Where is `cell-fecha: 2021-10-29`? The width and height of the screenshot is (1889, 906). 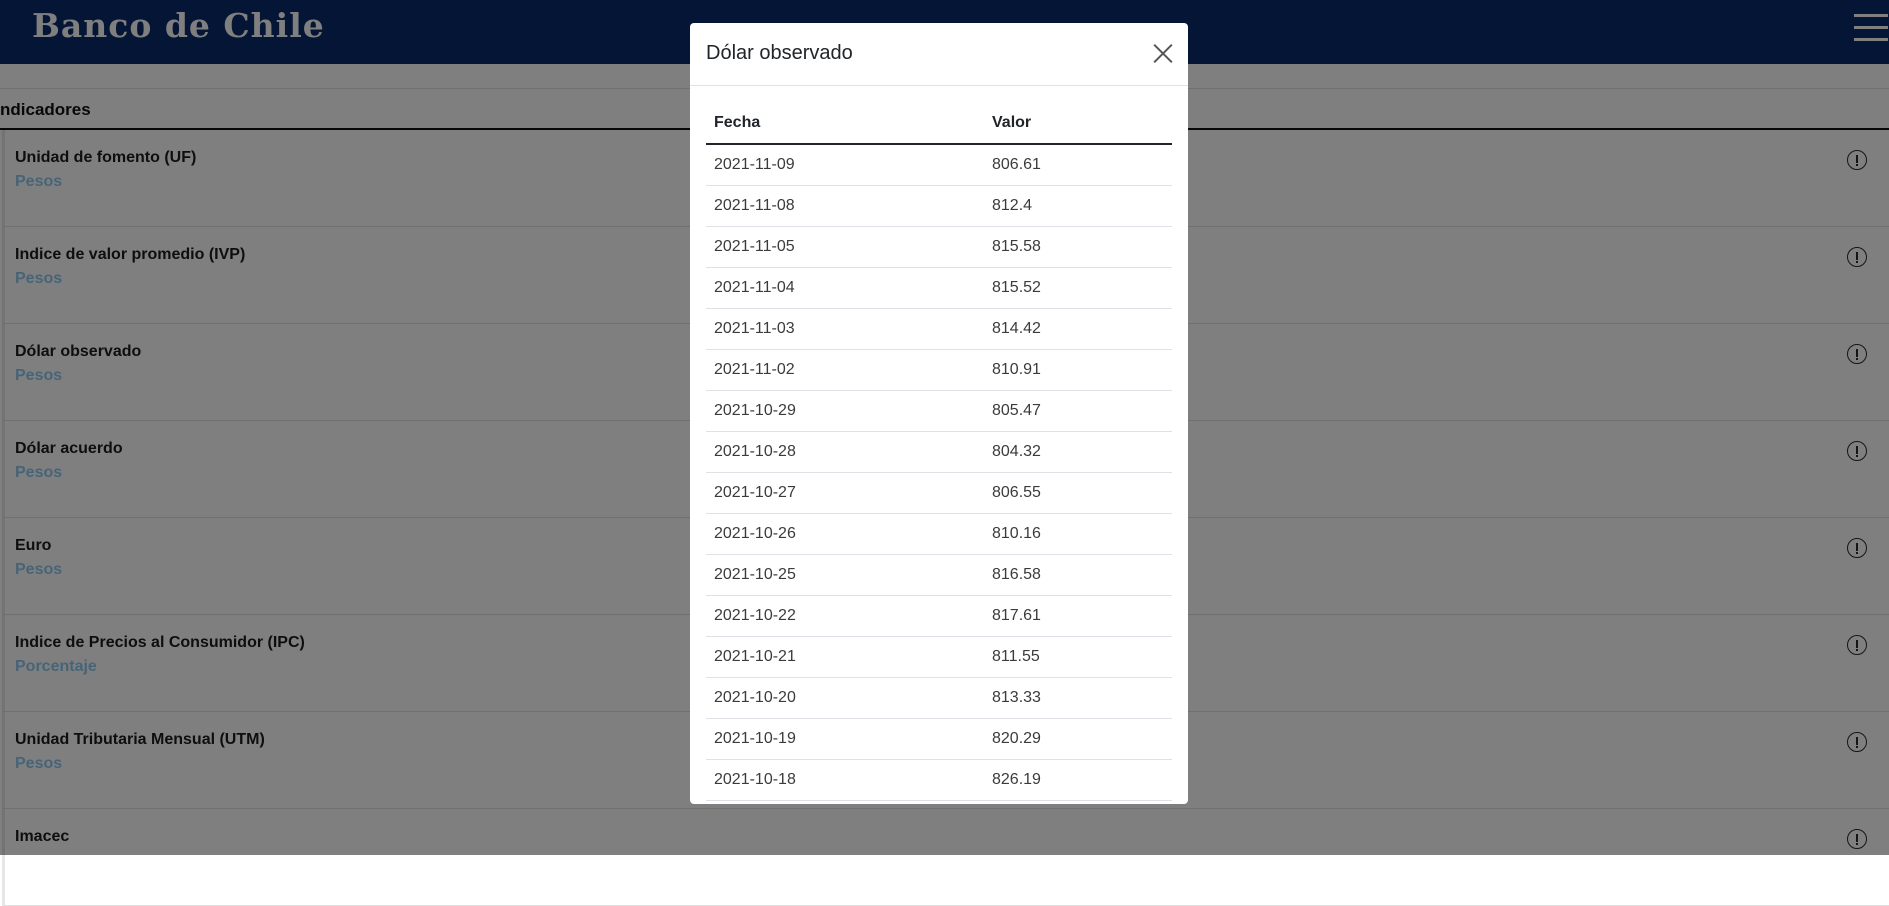
cell-fecha: 2021-10-29 is located at coordinates (845, 411).